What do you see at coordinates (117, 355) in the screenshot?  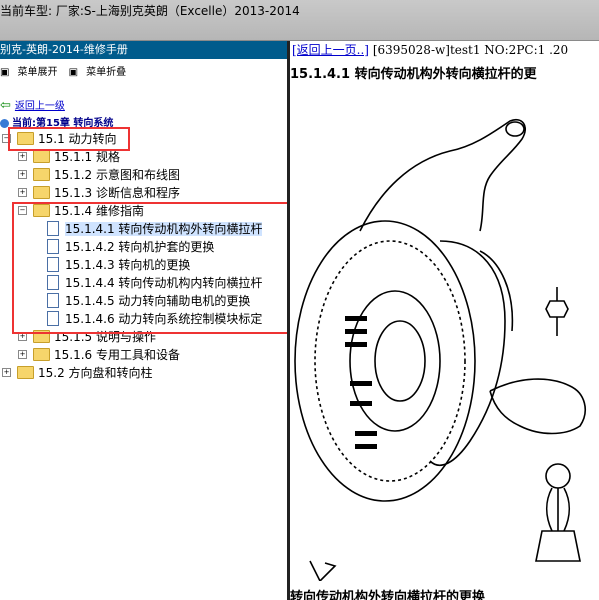 I see `tree-node-label: 15.1.6 专用工具和设备` at bounding box center [117, 355].